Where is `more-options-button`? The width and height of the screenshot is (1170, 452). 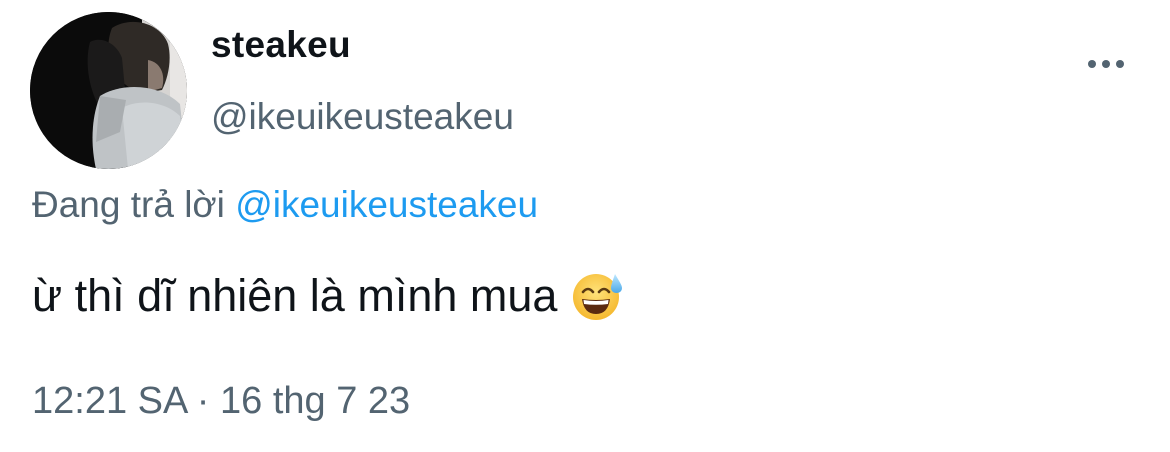
more-options-button is located at coordinates (1106, 64).